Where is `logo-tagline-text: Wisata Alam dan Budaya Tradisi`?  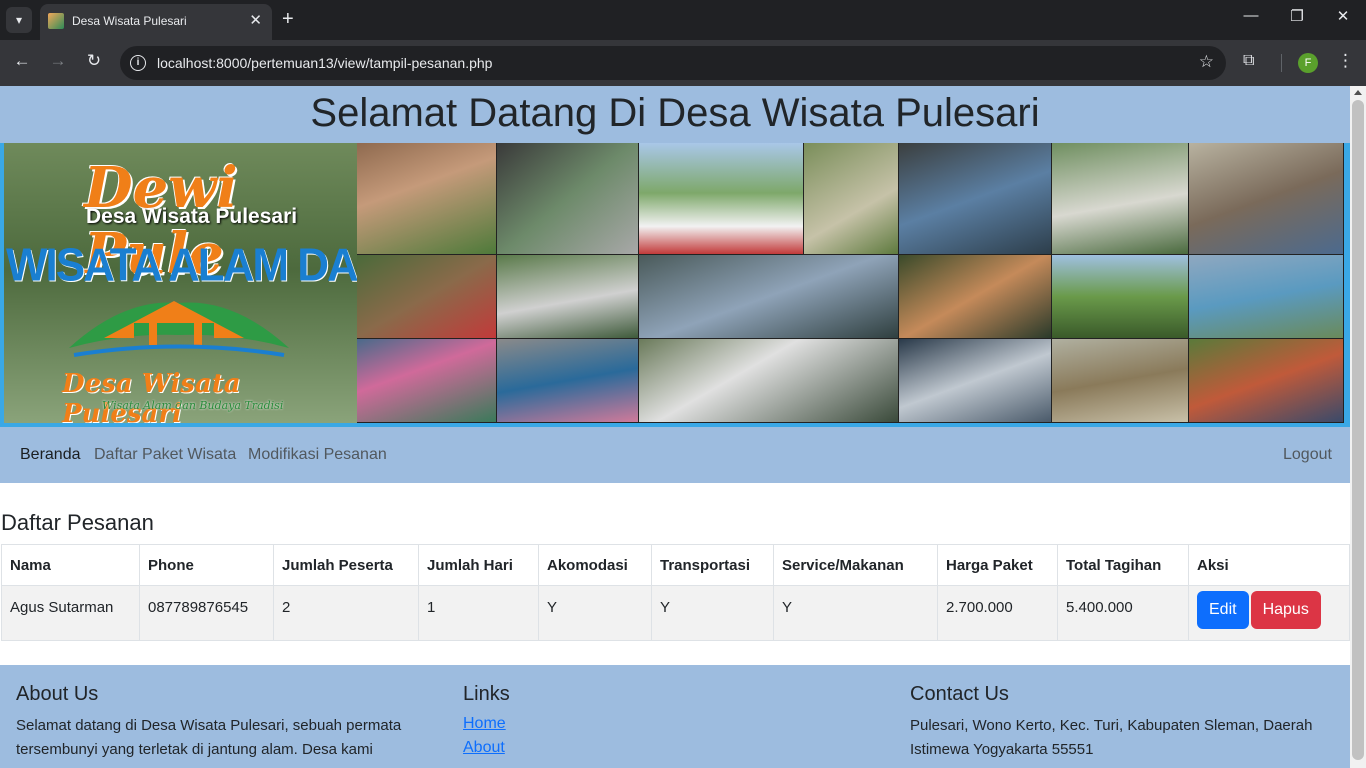
logo-tagline-text: Wisata Alam dan Budaya Tradisi is located at coordinates (193, 405).